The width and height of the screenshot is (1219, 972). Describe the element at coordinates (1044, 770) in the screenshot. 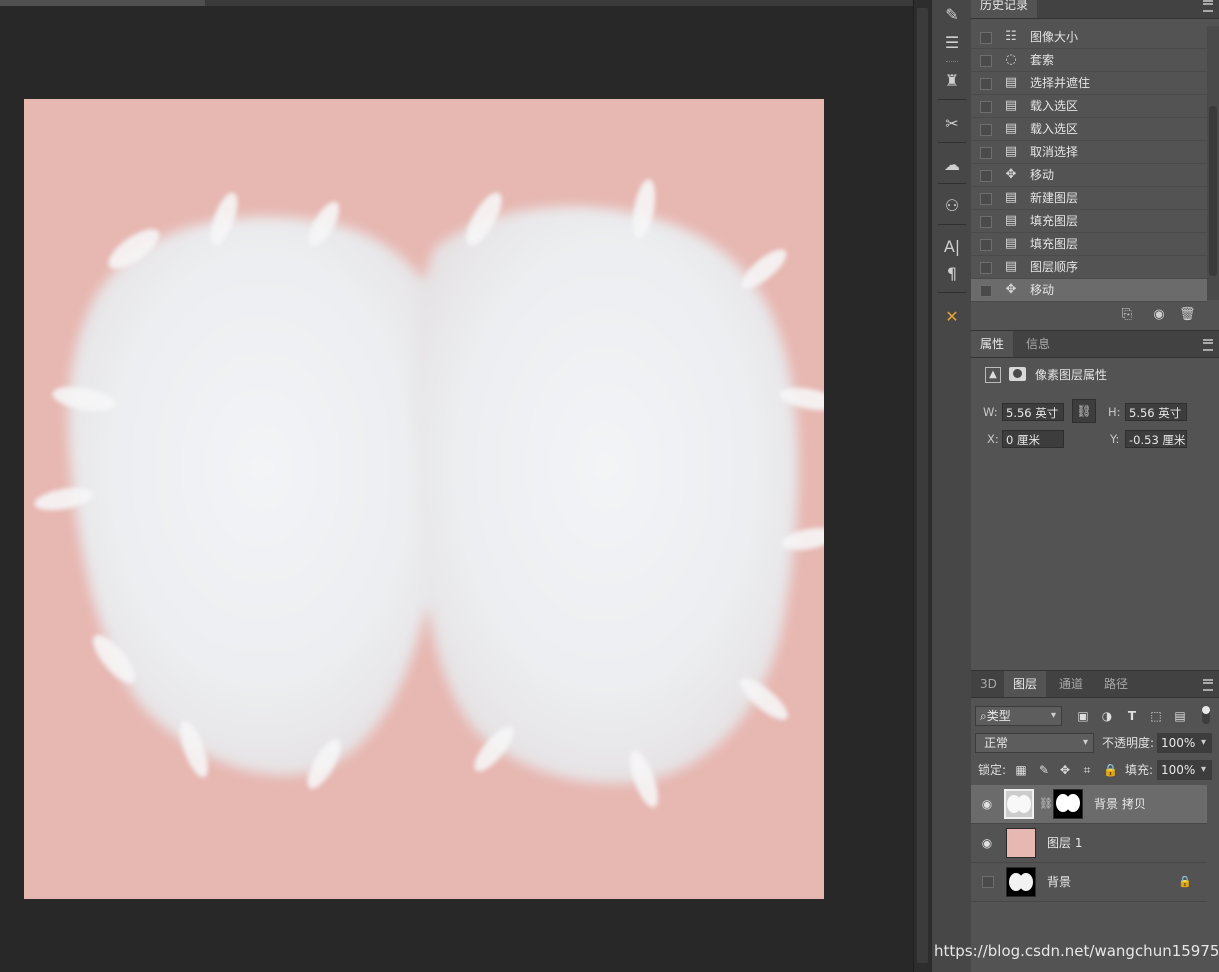

I see `lock-image-pixels-brush-icon: ✎` at that location.